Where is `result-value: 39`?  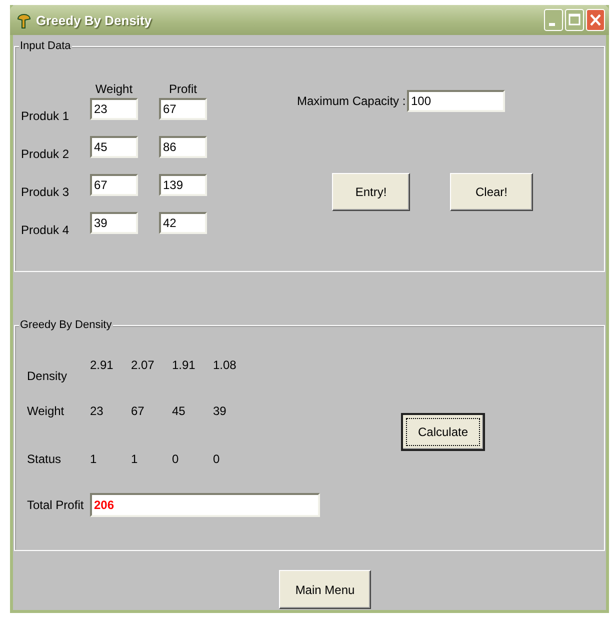 result-value: 39 is located at coordinates (220, 411).